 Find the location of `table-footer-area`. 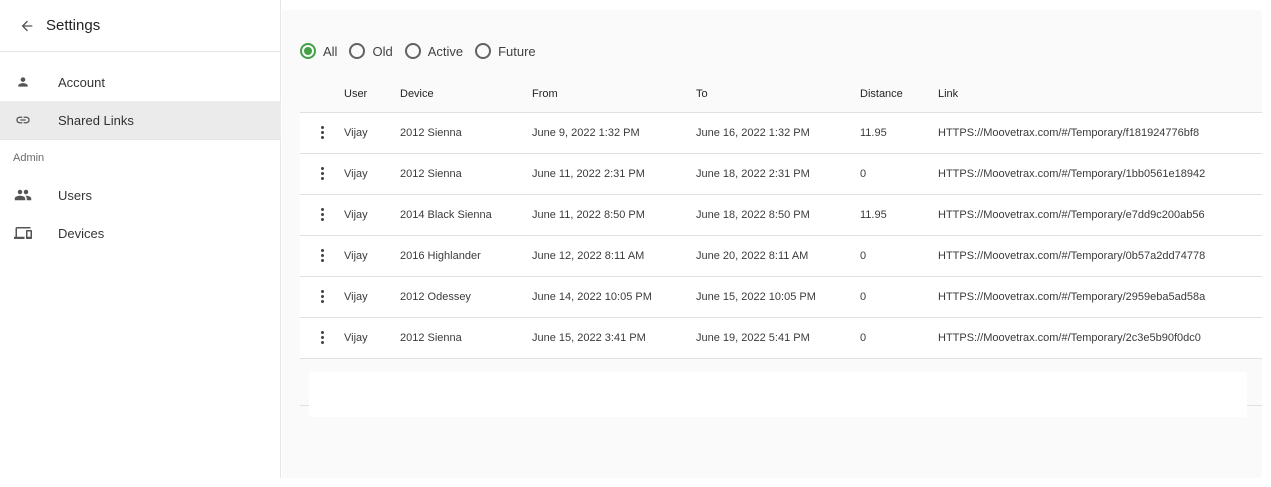

table-footer-area is located at coordinates (778, 394).